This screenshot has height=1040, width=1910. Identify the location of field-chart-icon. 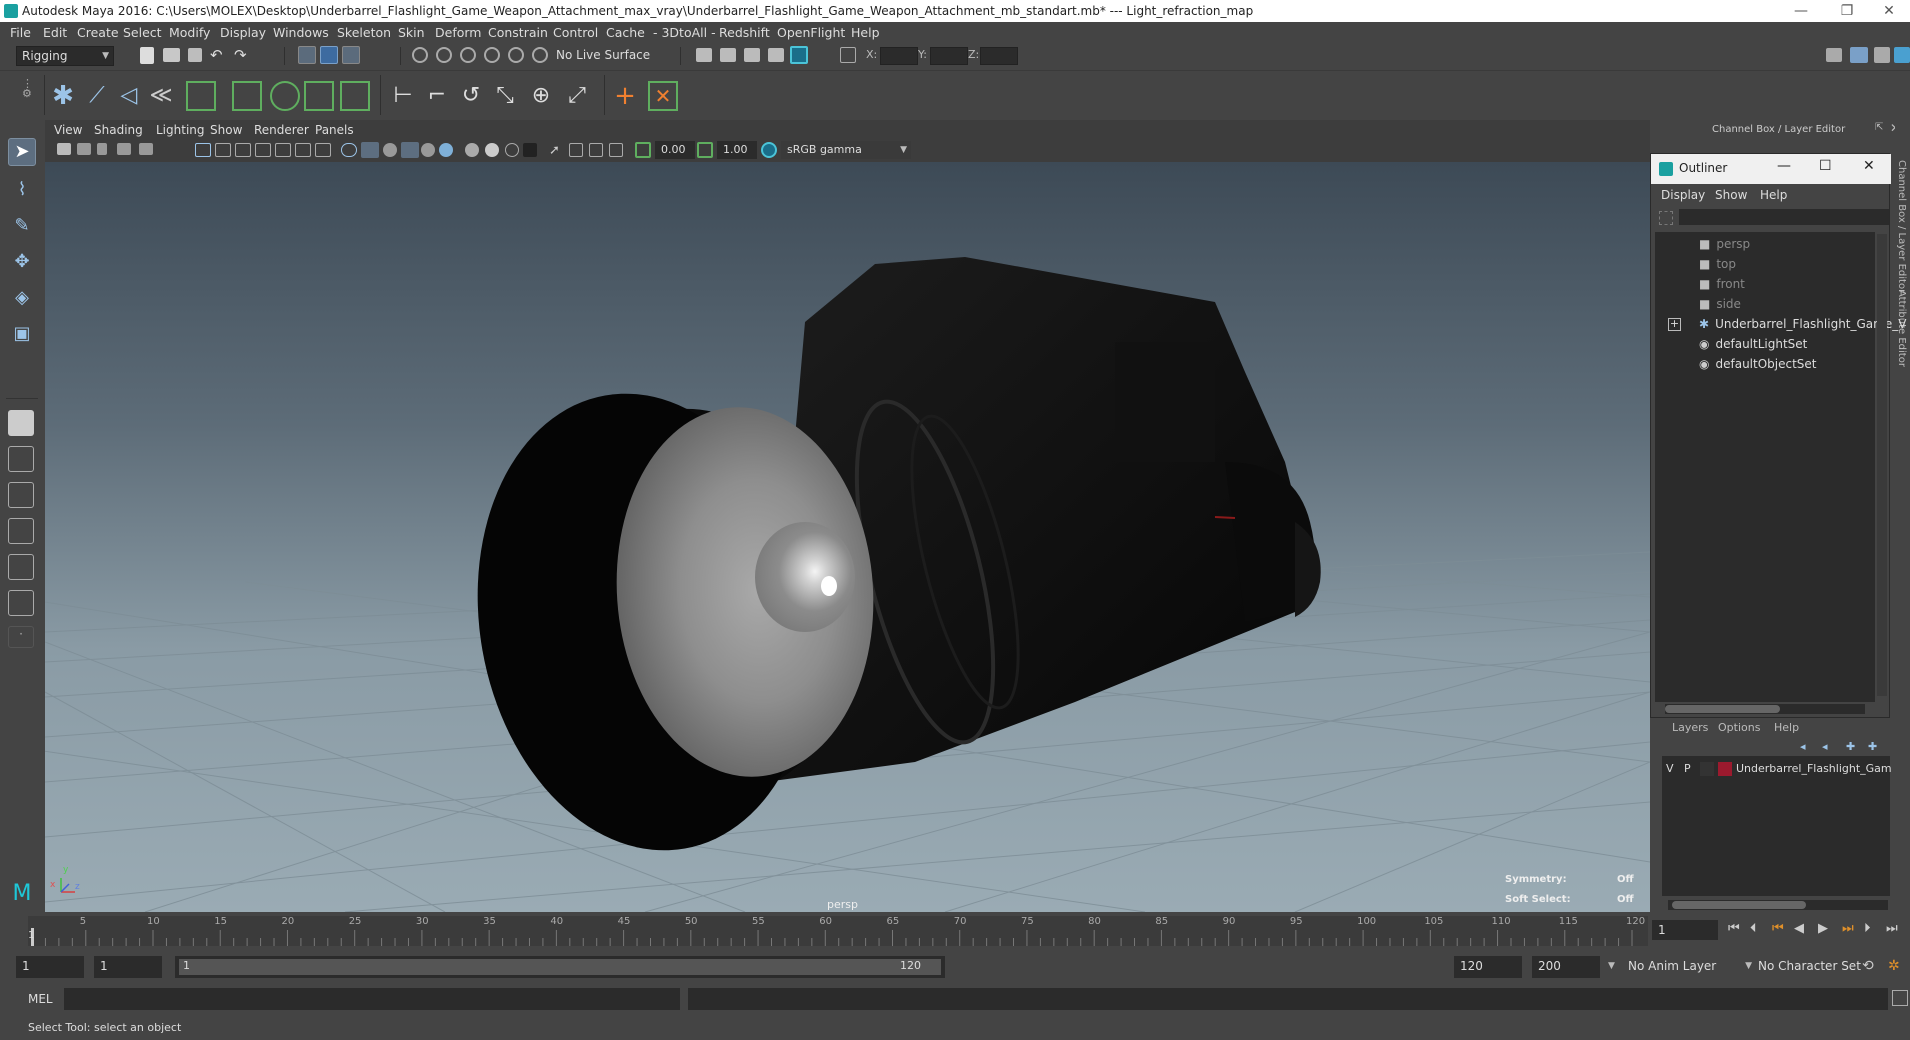
(283, 150).